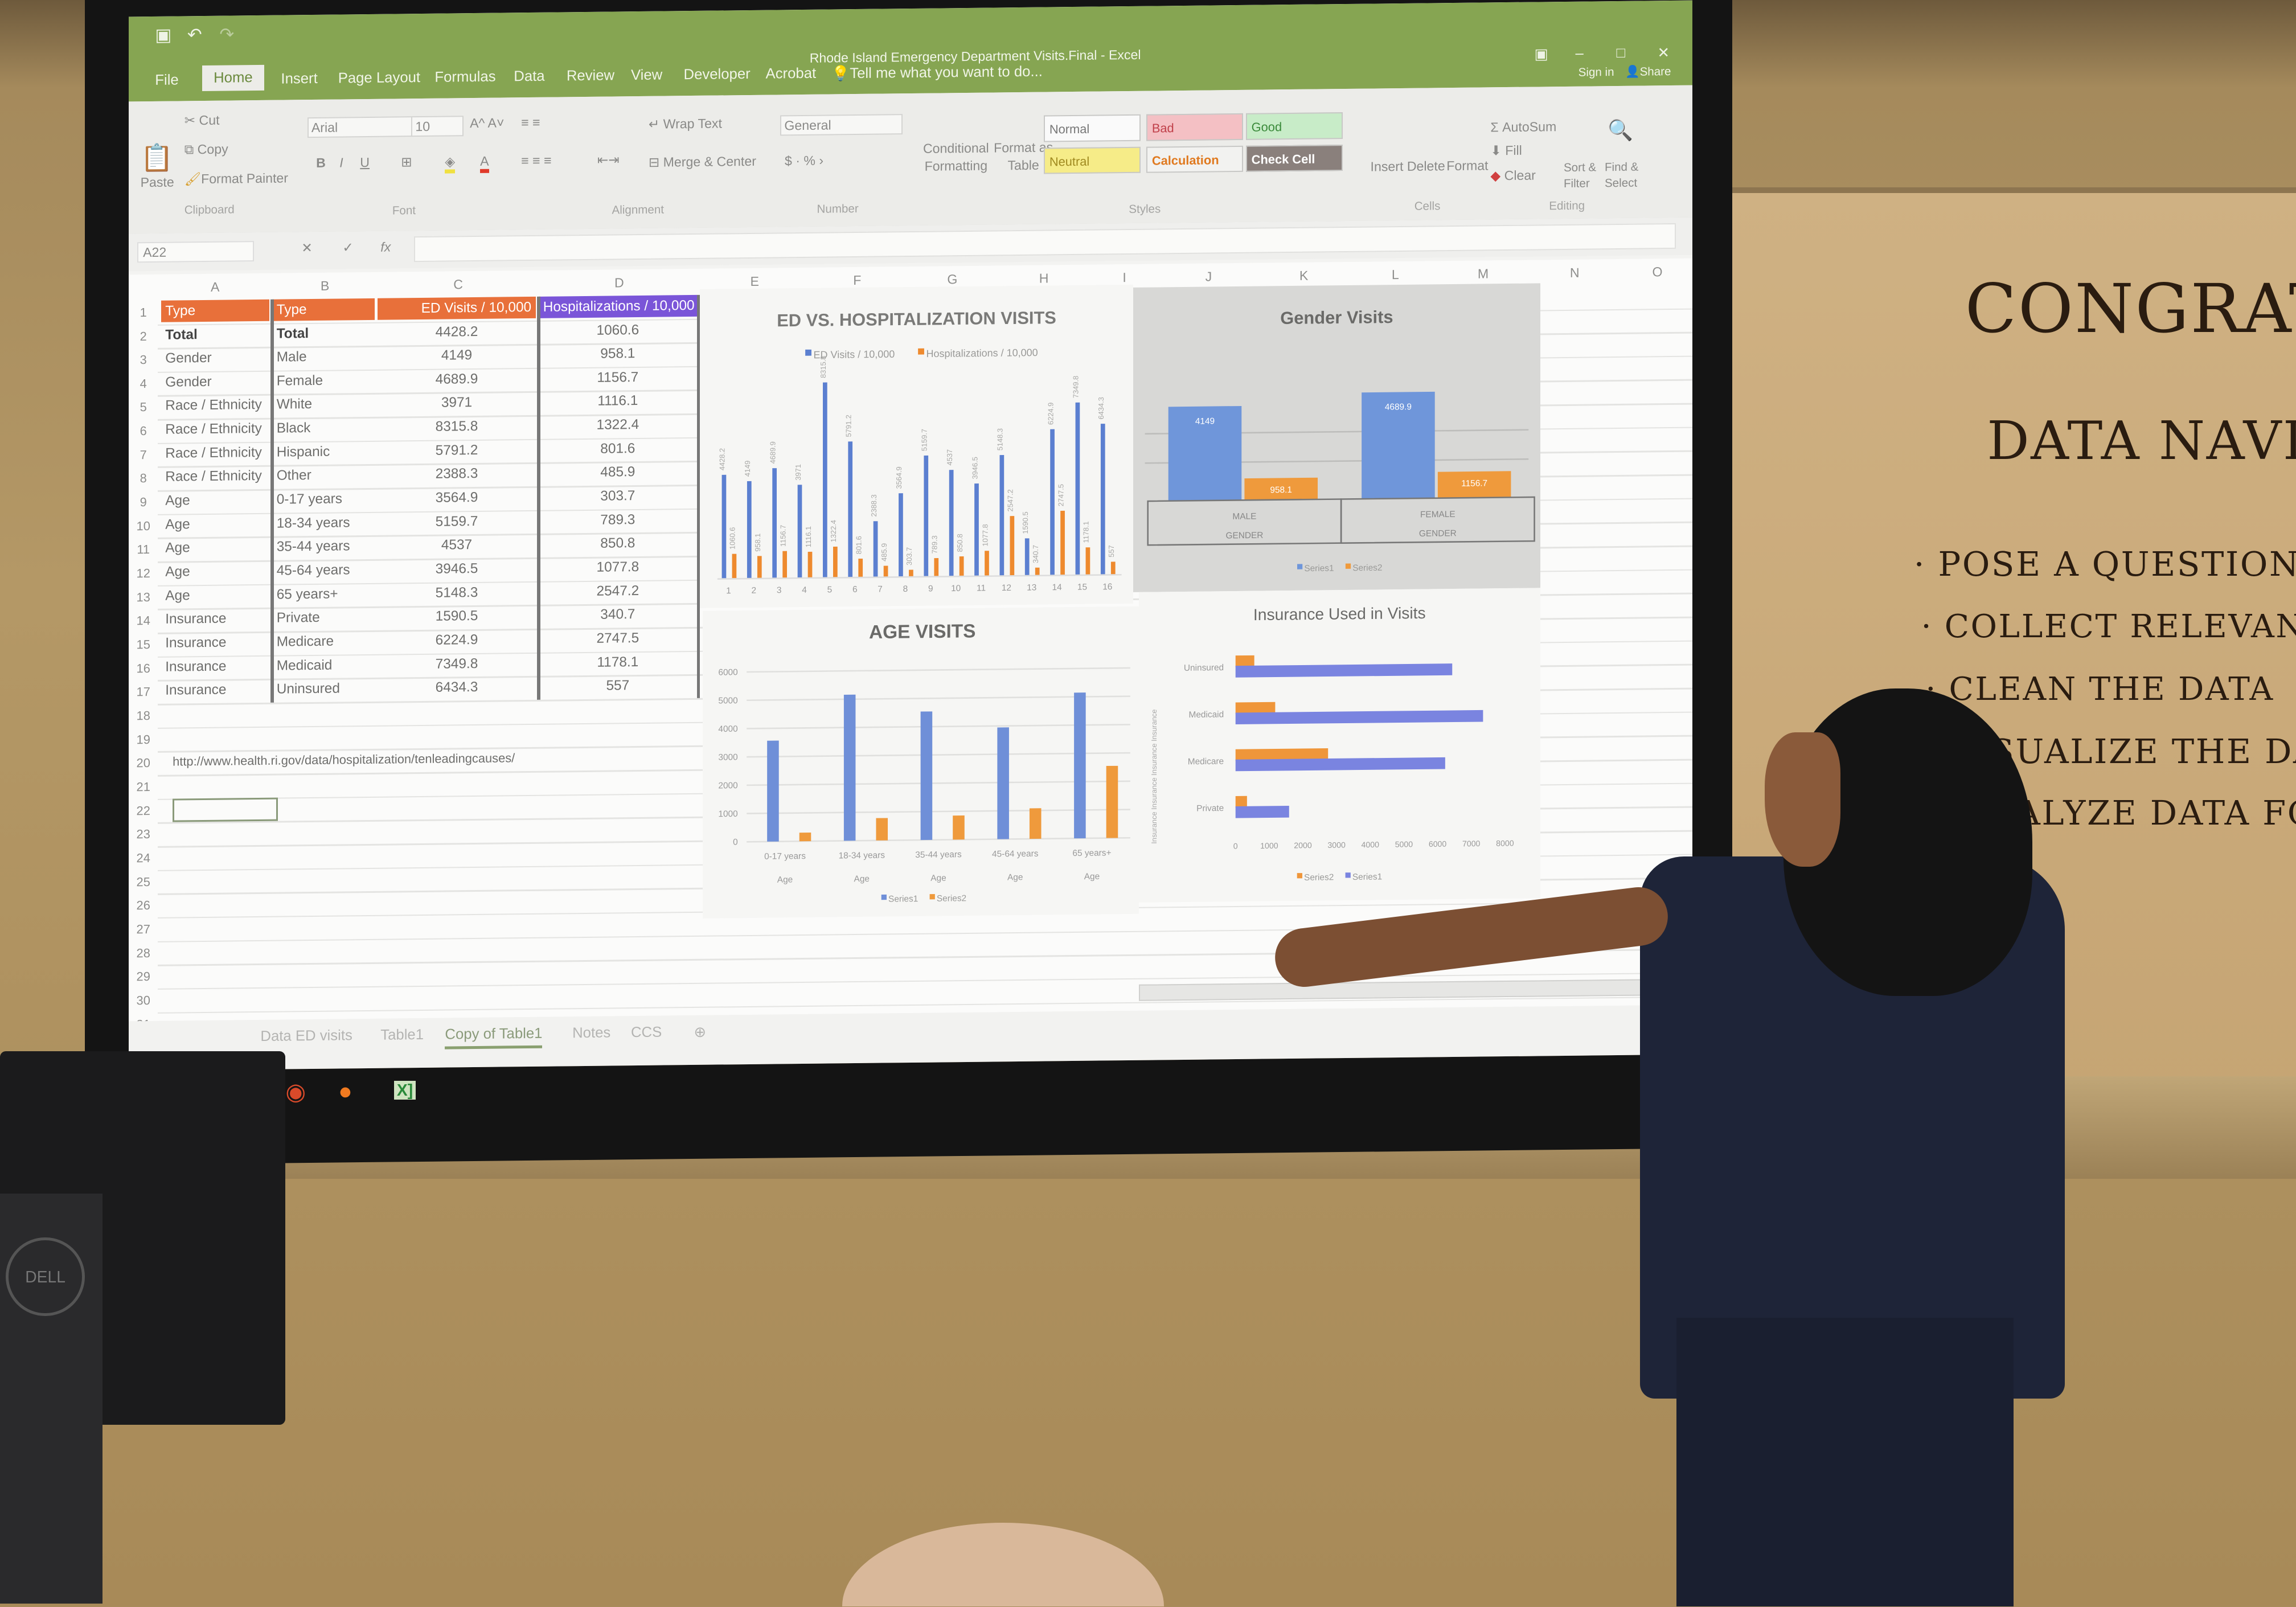 This screenshot has width=2296, height=1607. I want to click on table-cell: Hispanic, so click(323, 452).